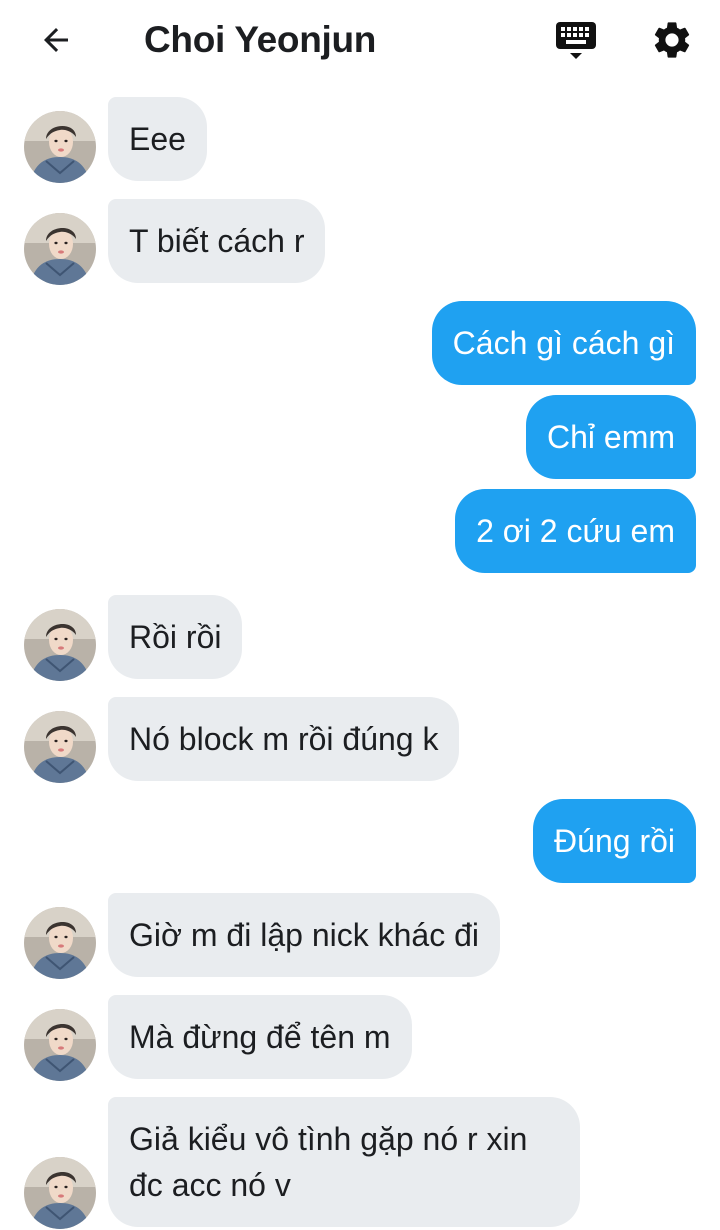 The height and width of the screenshot is (1230, 720). What do you see at coordinates (157, 139) in the screenshot?
I see `message-bubble-incoming: Eee` at bounding box center [157, 139].